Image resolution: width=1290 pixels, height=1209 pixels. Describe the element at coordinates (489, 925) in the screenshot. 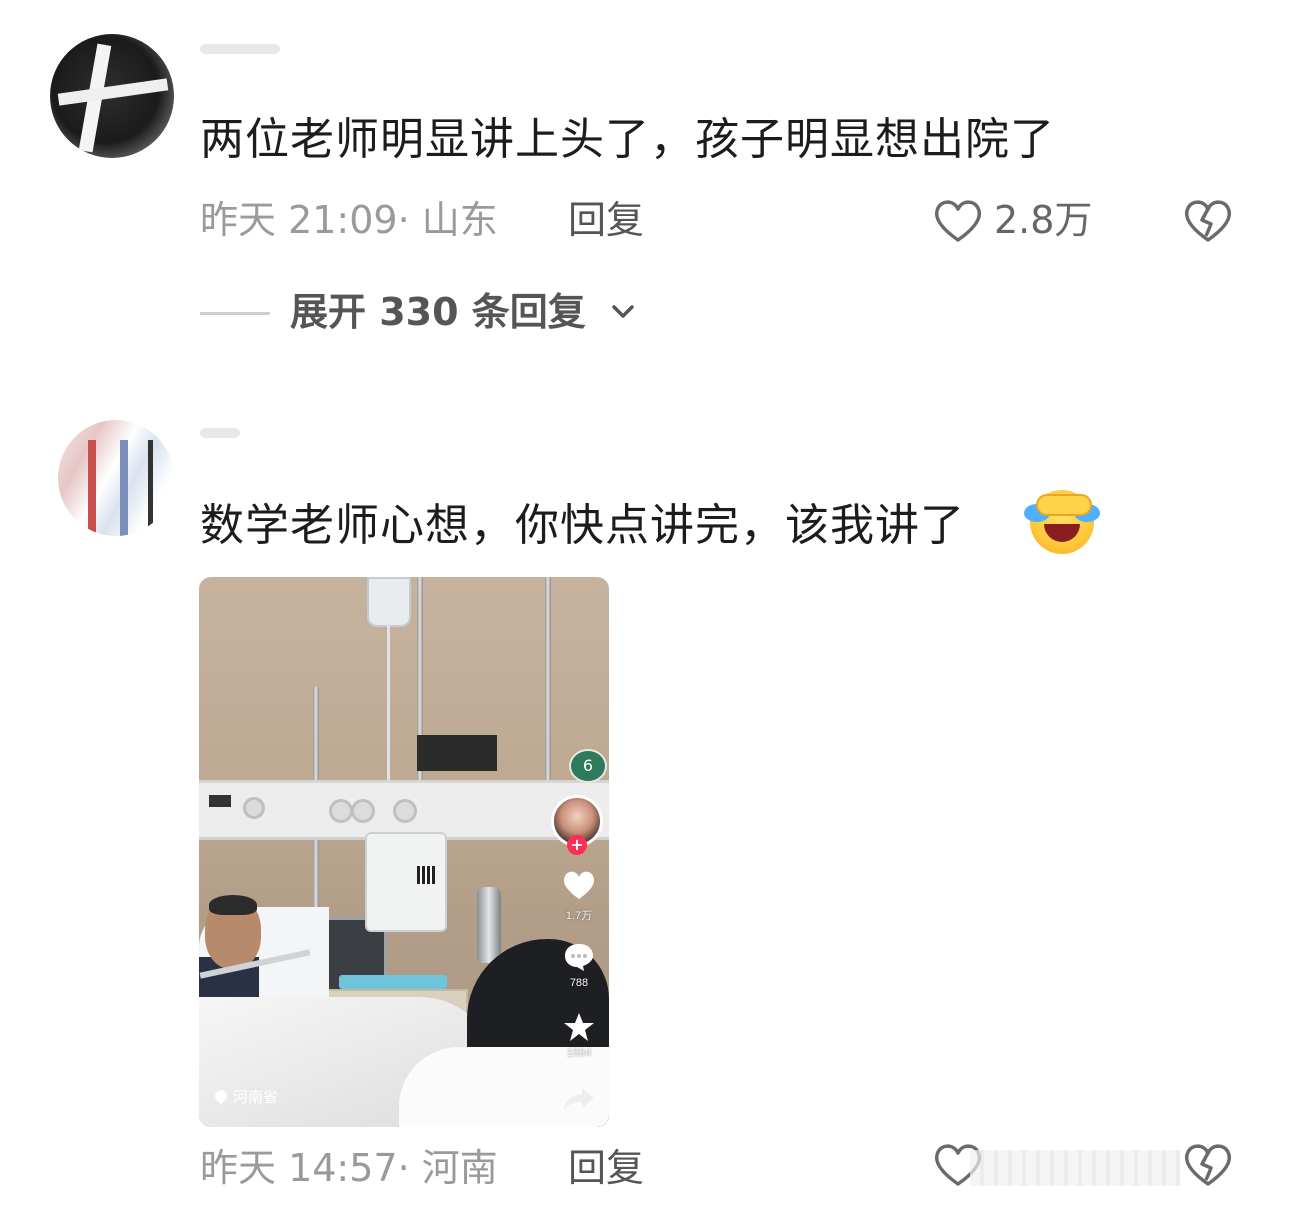

I see `thermos-bottle` at that location.